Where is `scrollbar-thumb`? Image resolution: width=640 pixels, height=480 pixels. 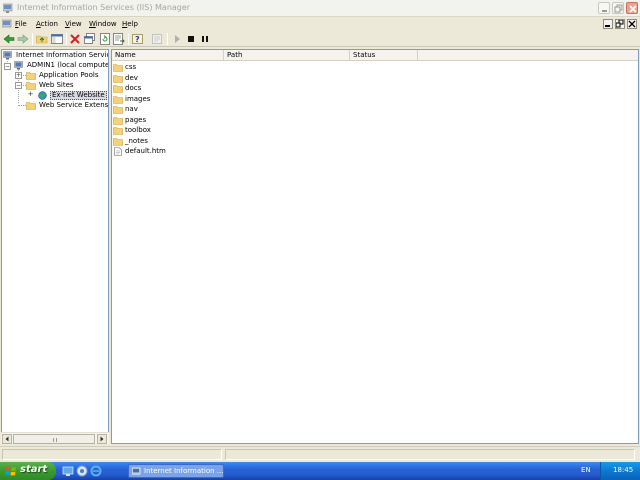
scrollbar-thumb is located at coordinates (54, 439).